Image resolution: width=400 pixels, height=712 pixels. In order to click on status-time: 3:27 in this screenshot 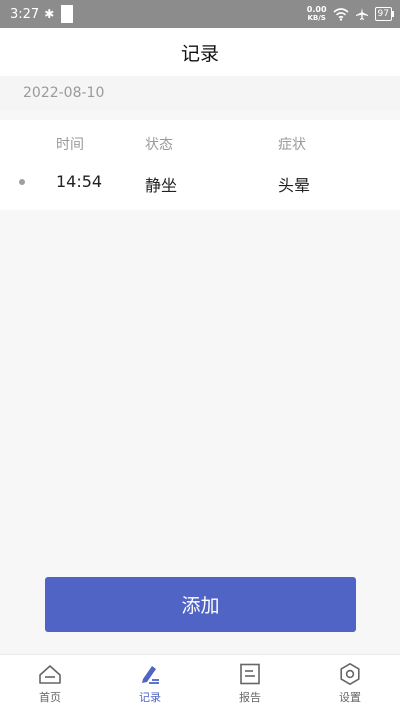, I will do `click(25, 14)`.